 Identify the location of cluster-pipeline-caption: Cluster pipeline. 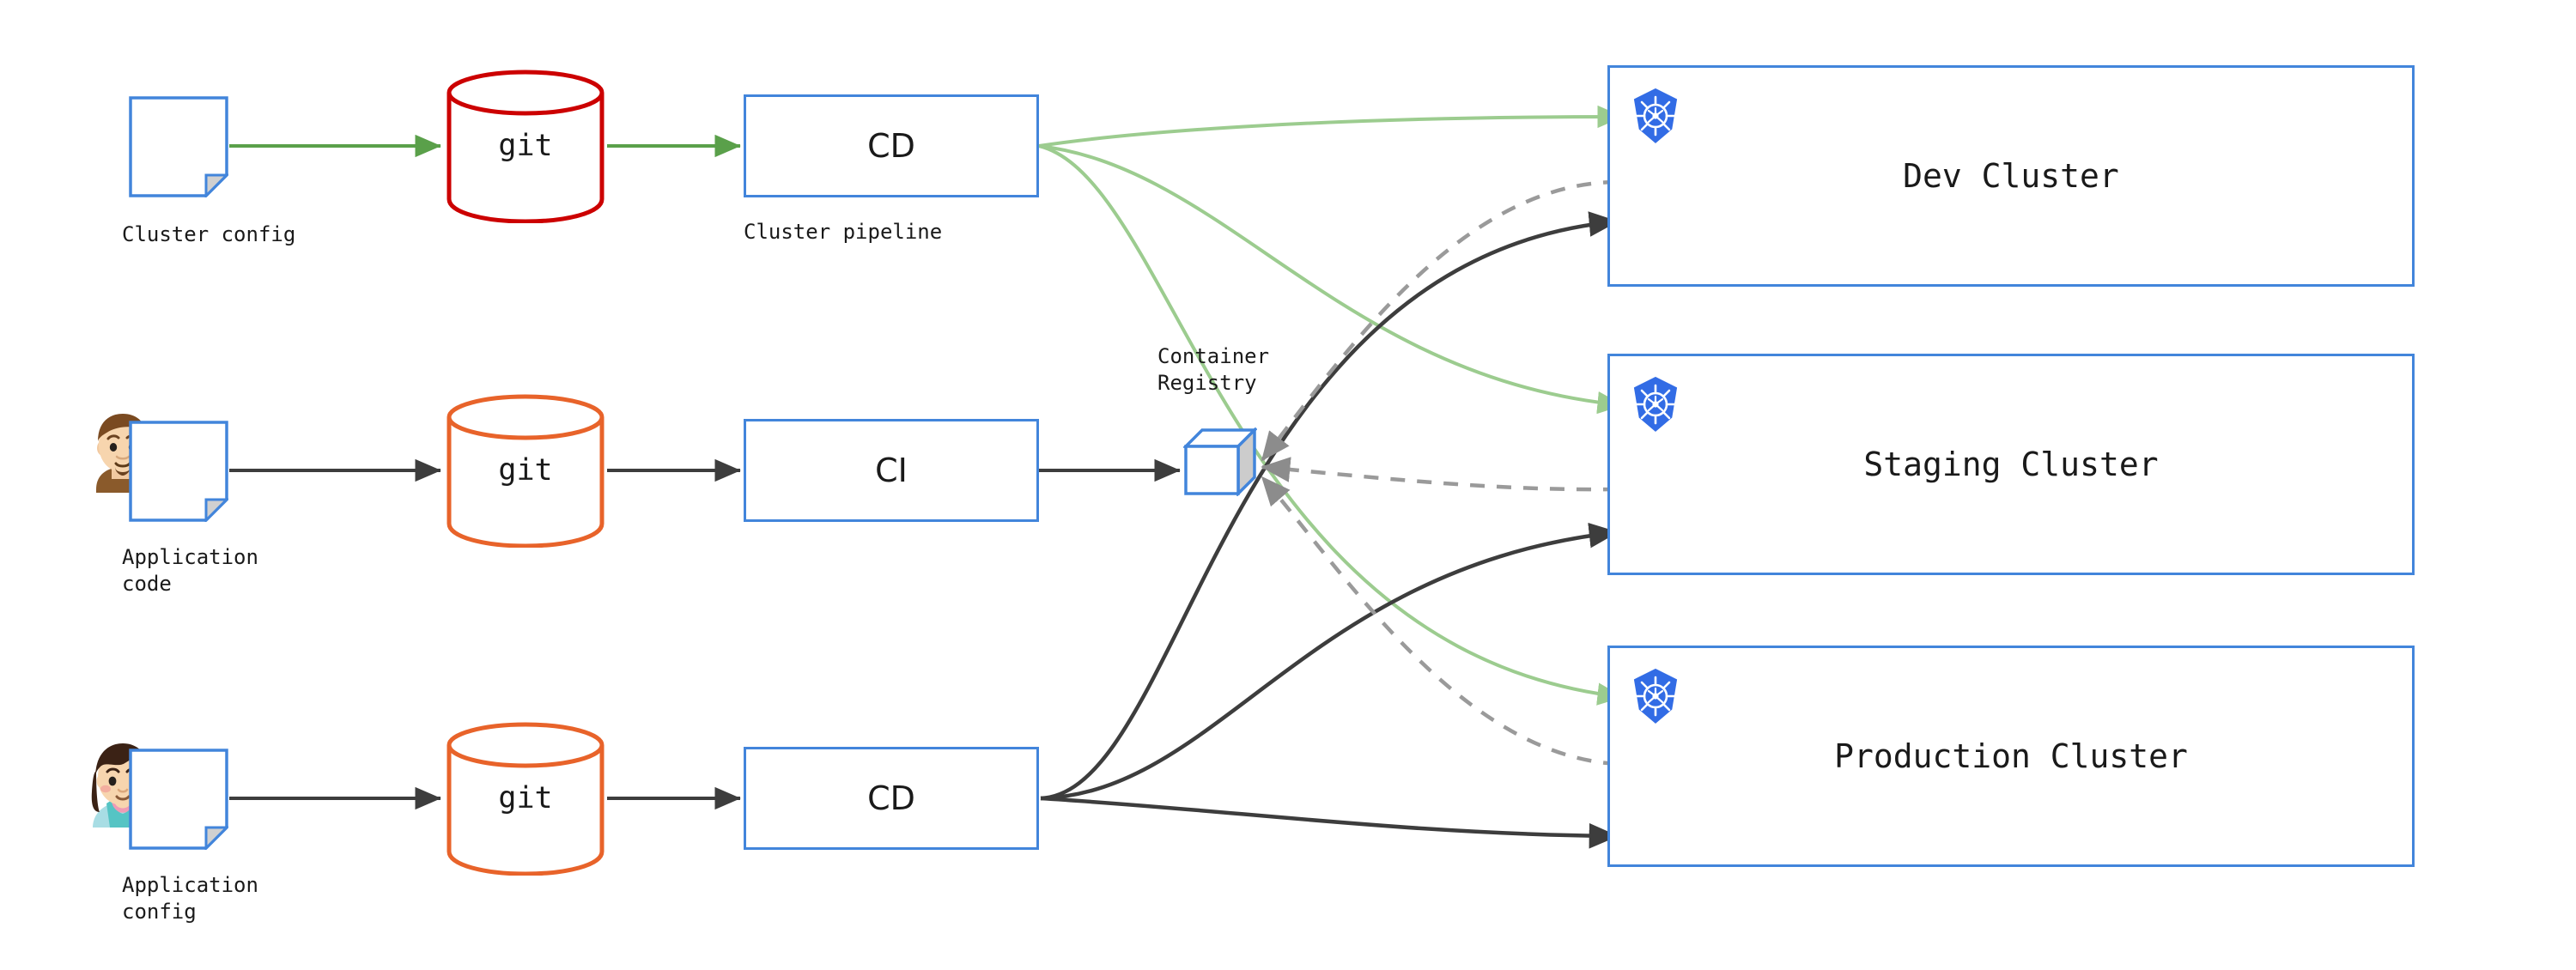
(843, 232).